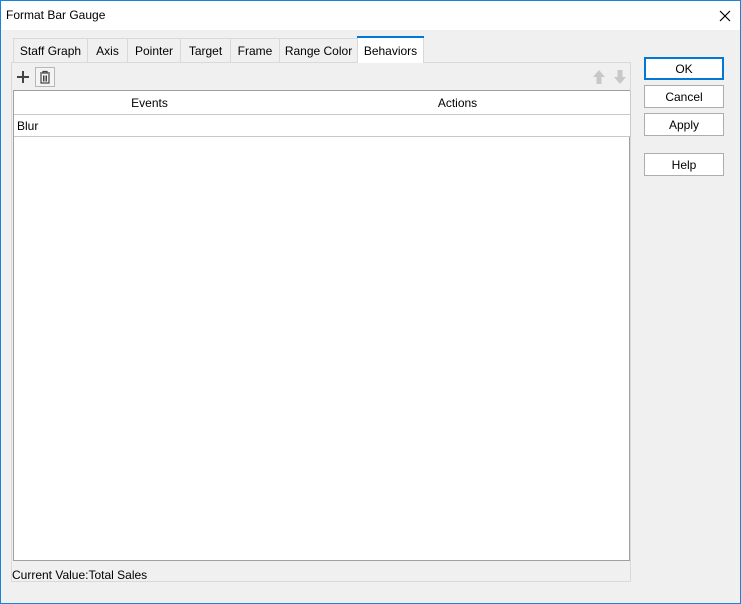 Image resolution: width=741 pixels, height=604 pixels. I want to click on close-icon, so click(725, 15).